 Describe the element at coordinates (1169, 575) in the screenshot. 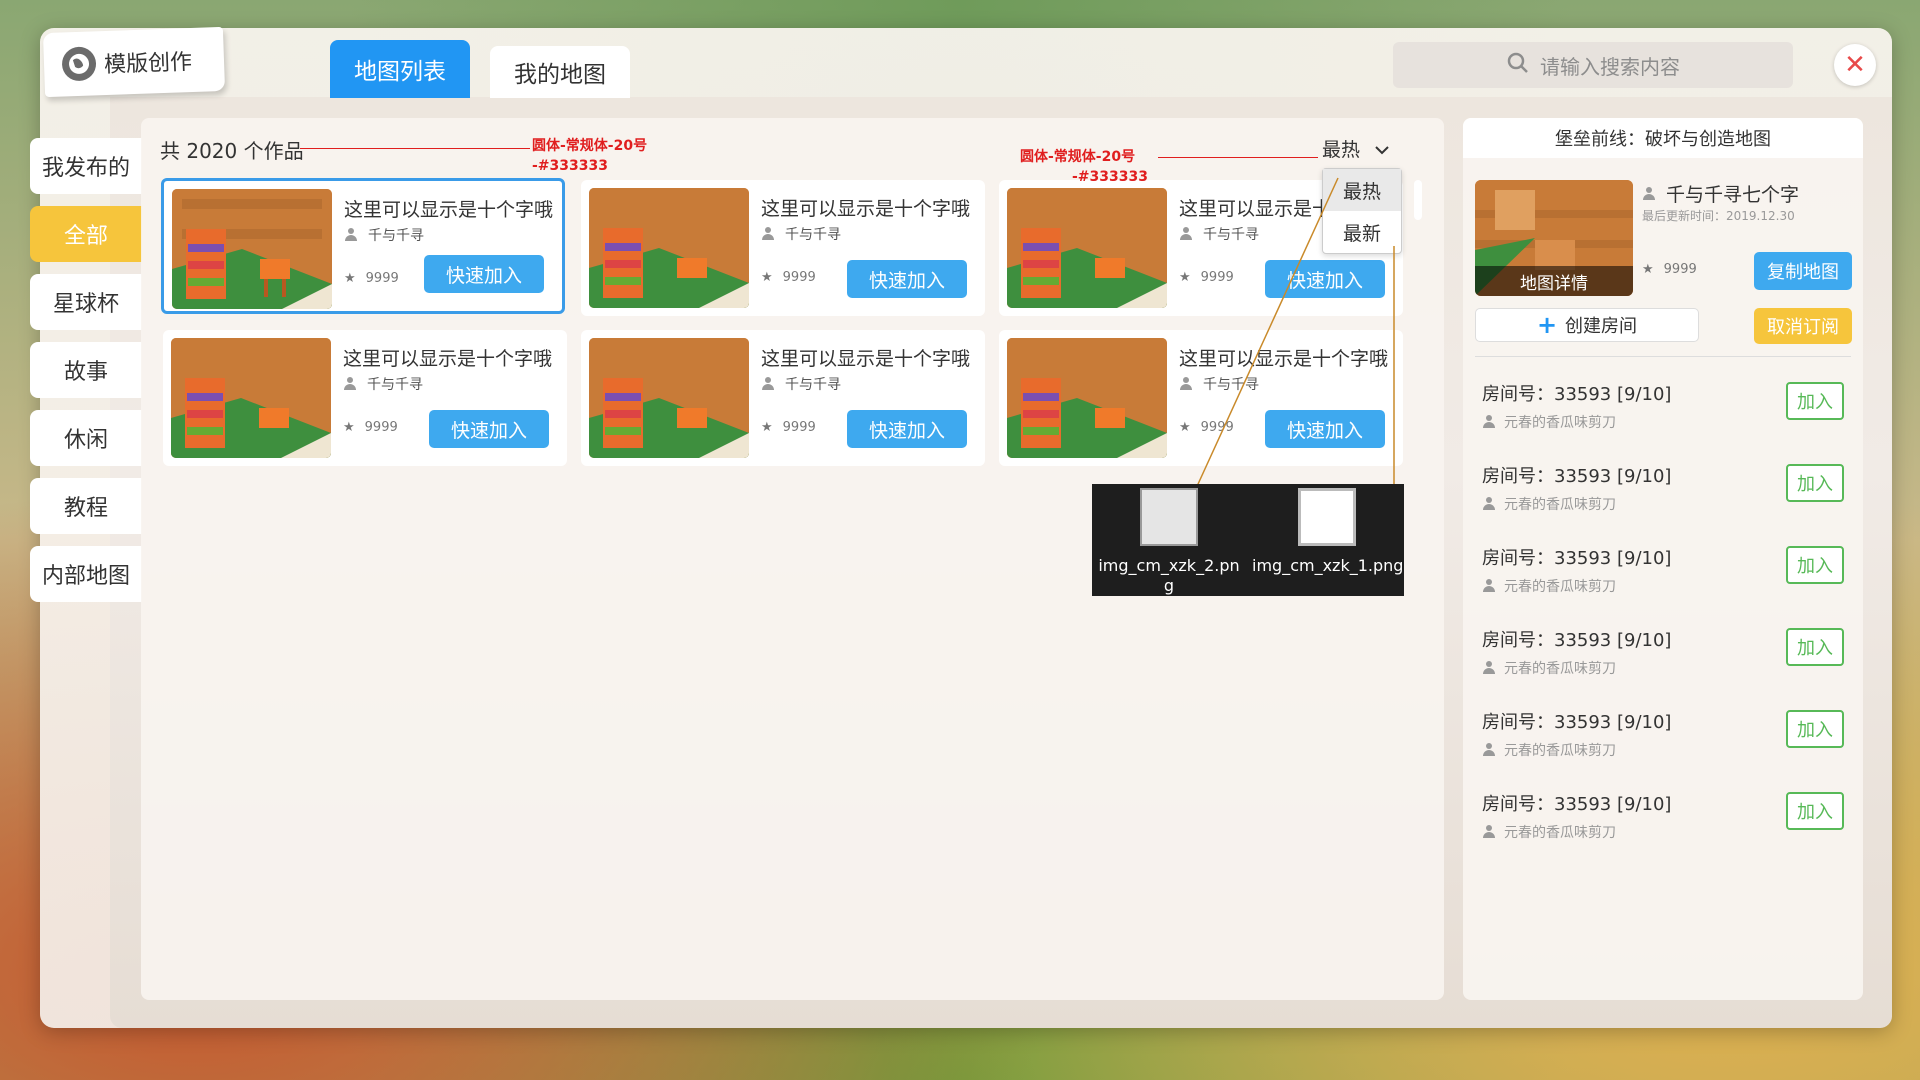

I see `asset-filename: img_cm_xzk_2.png` at that location.